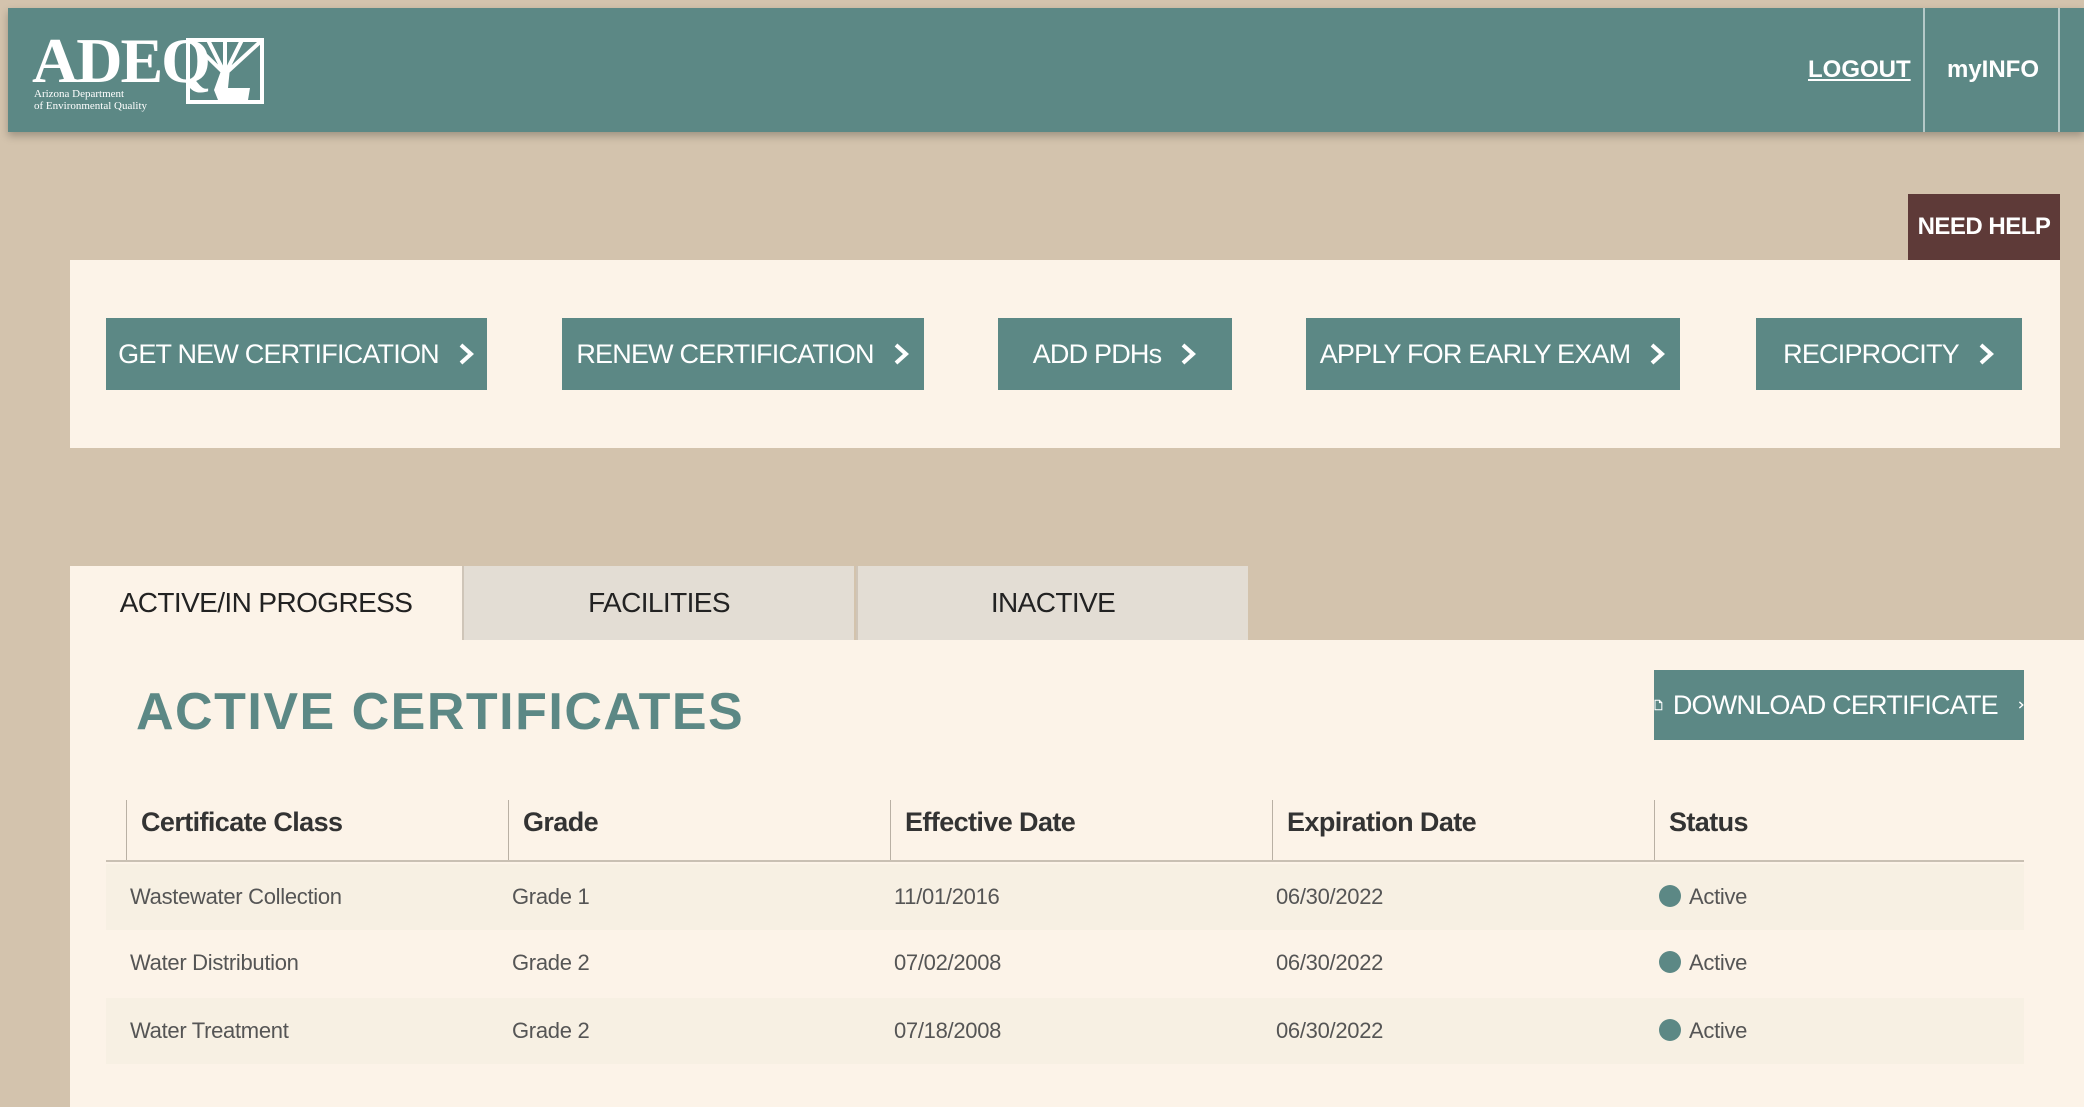  What do you see at coordinates (725, 353) in the screenshot?
I see `button-label: RENEW CERTIFICATION` at bounding box center [725, 353].